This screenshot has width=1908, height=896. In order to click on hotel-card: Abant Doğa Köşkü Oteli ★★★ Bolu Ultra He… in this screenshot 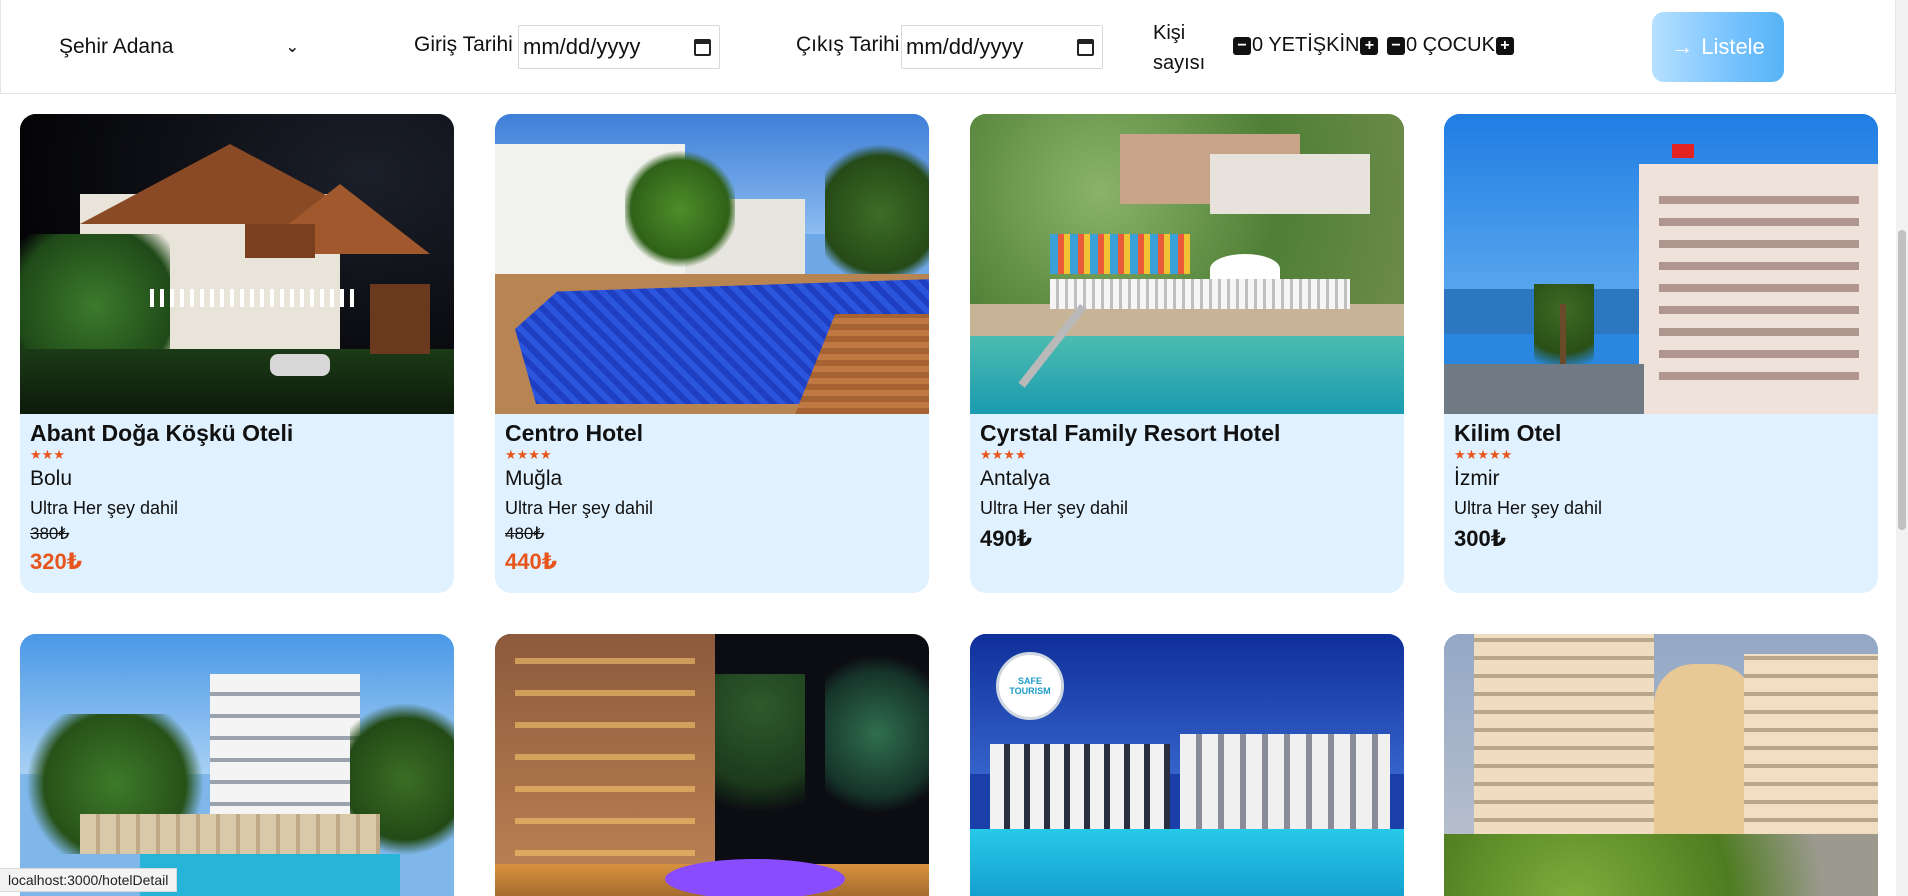, I will do `click(237, 353)`.